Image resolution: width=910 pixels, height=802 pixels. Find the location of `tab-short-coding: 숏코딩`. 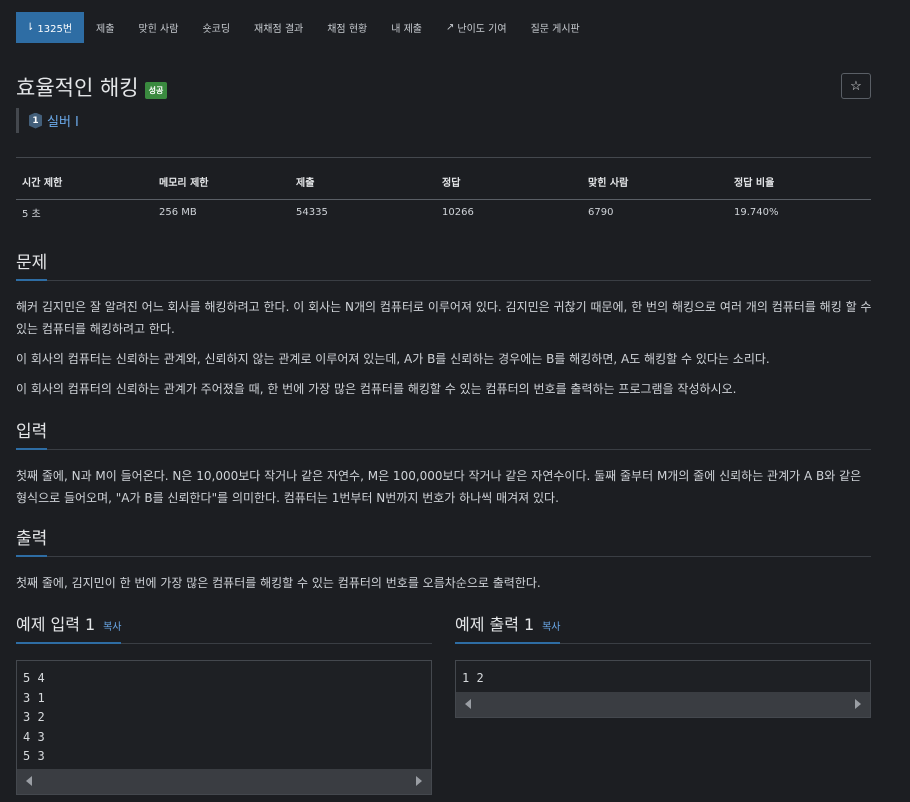

tab-short-coding: 숏코딩 is located at coordinates (216, 27).